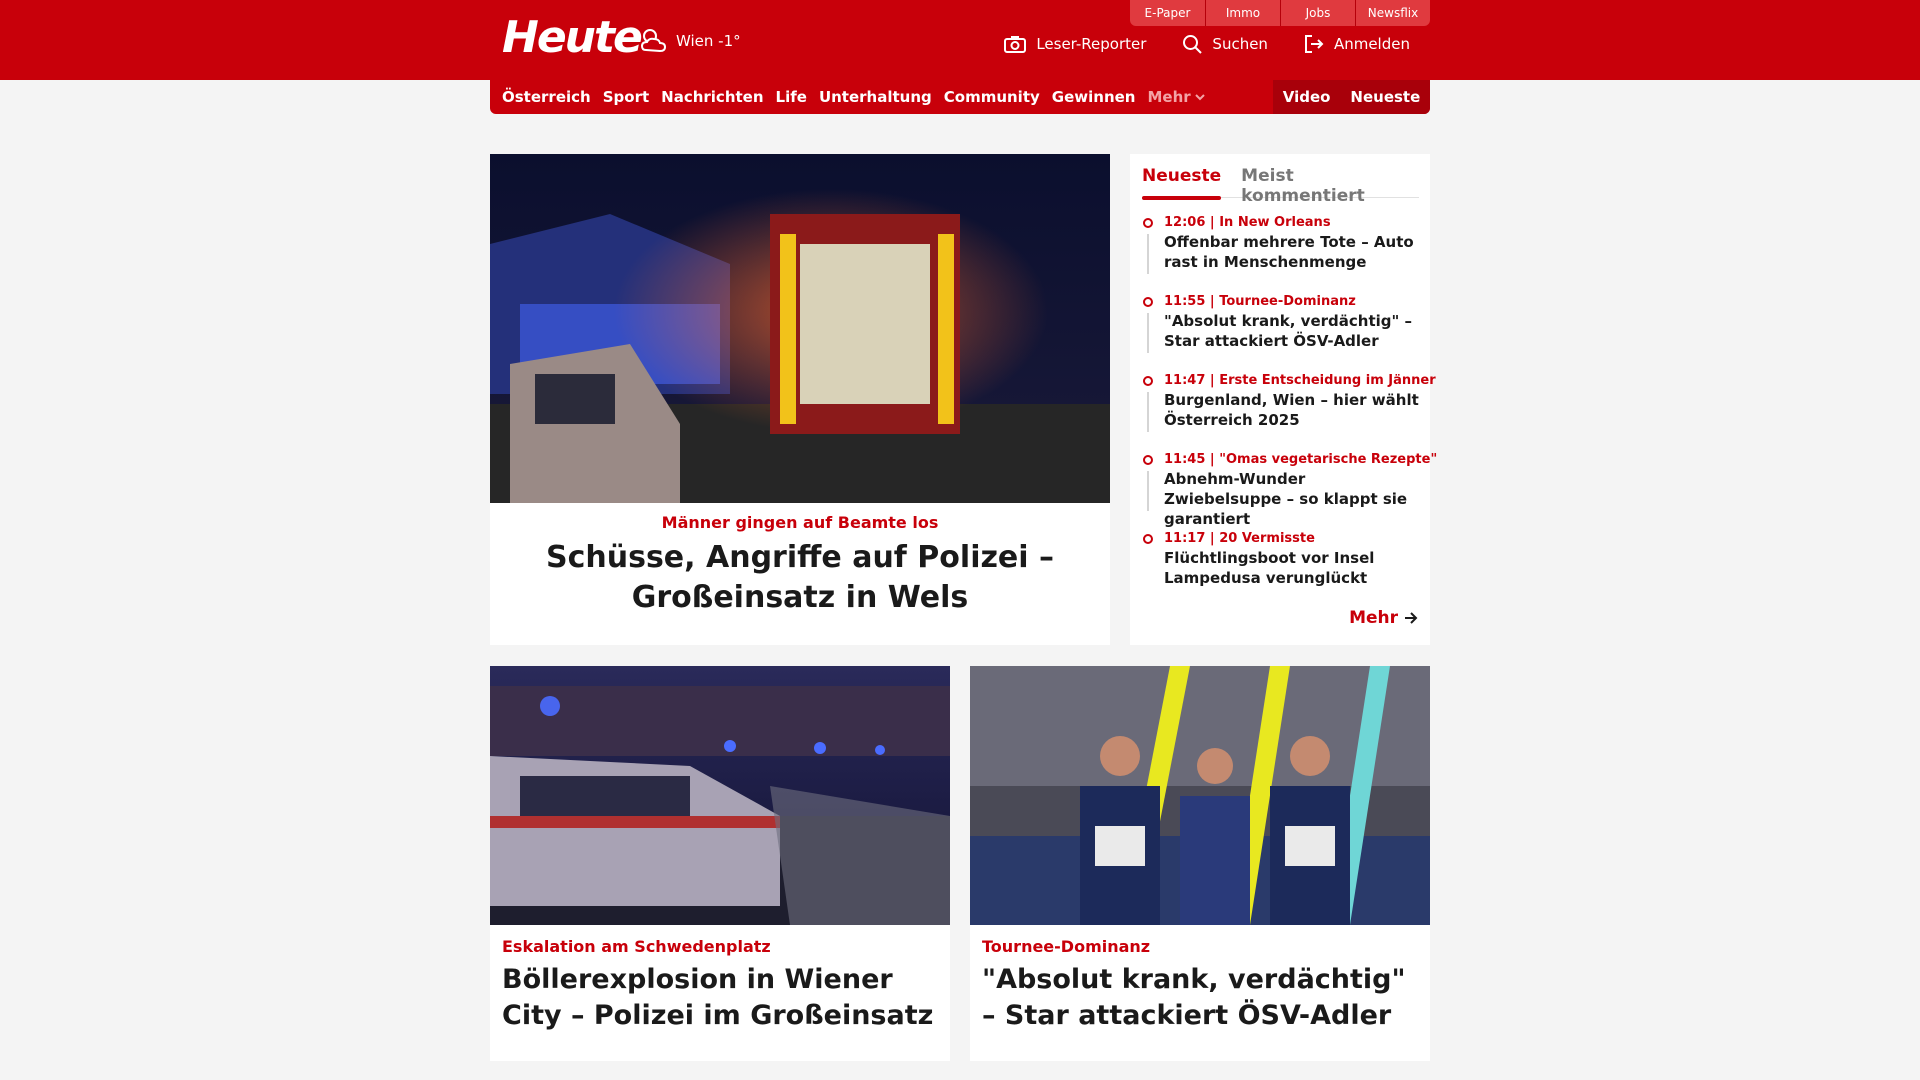 The image size is (1920, 1080). Describe the element at coordinates (572, 38) in the screenshot. I see `site-logo: Heute` at that location.